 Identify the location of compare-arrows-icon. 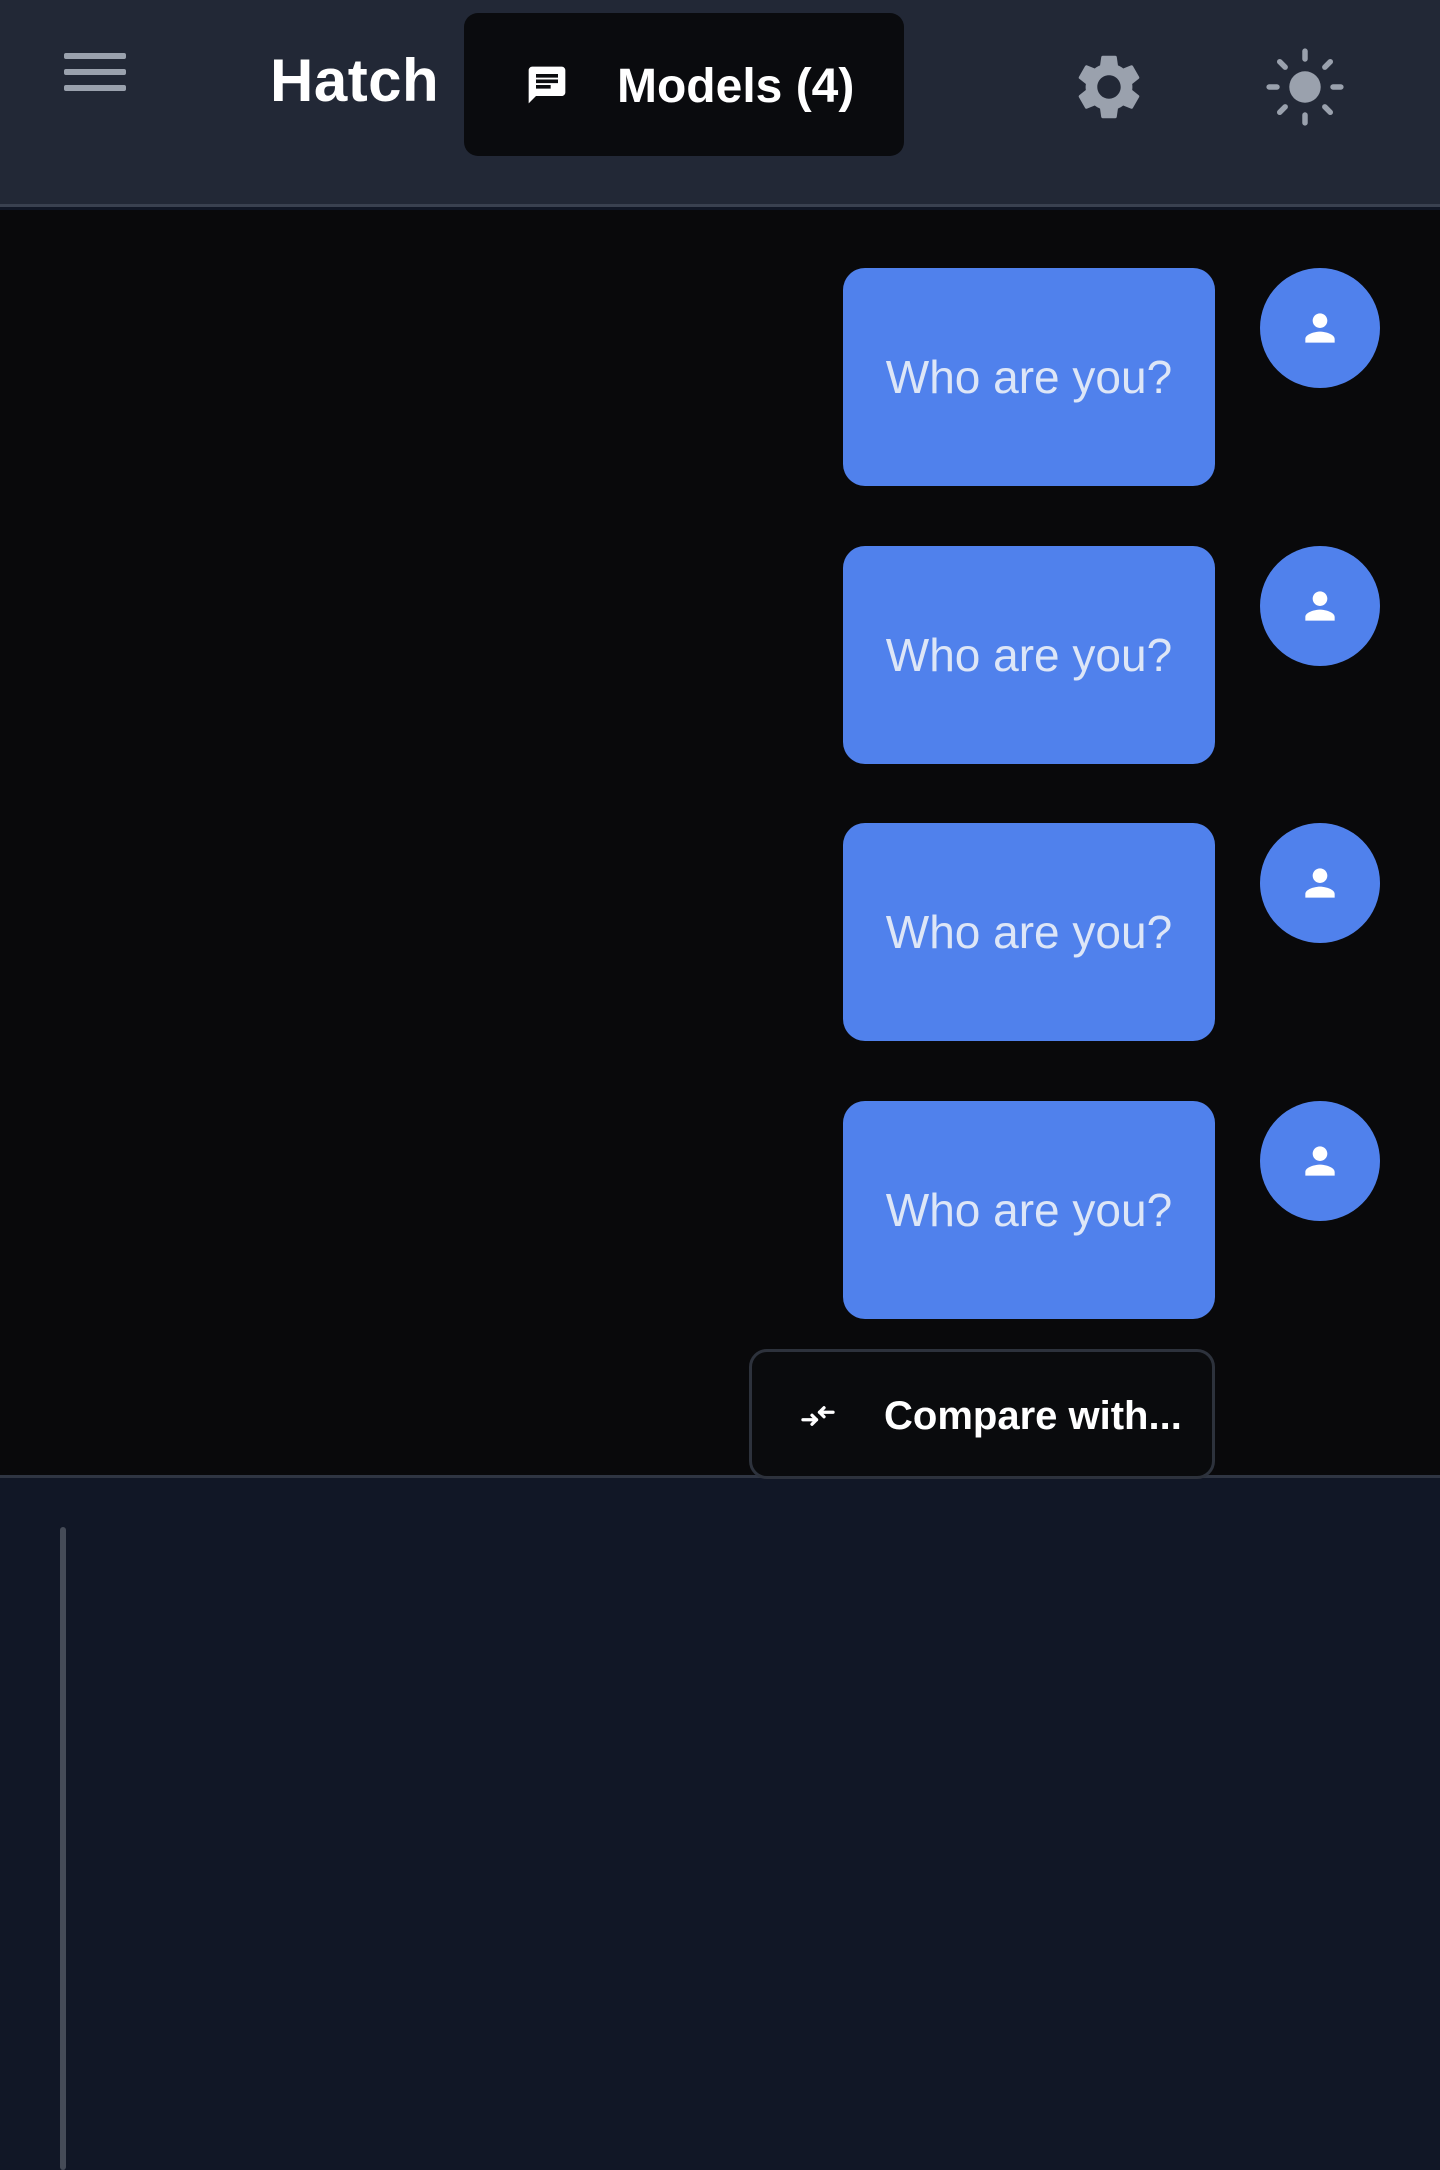
(818, 1416).